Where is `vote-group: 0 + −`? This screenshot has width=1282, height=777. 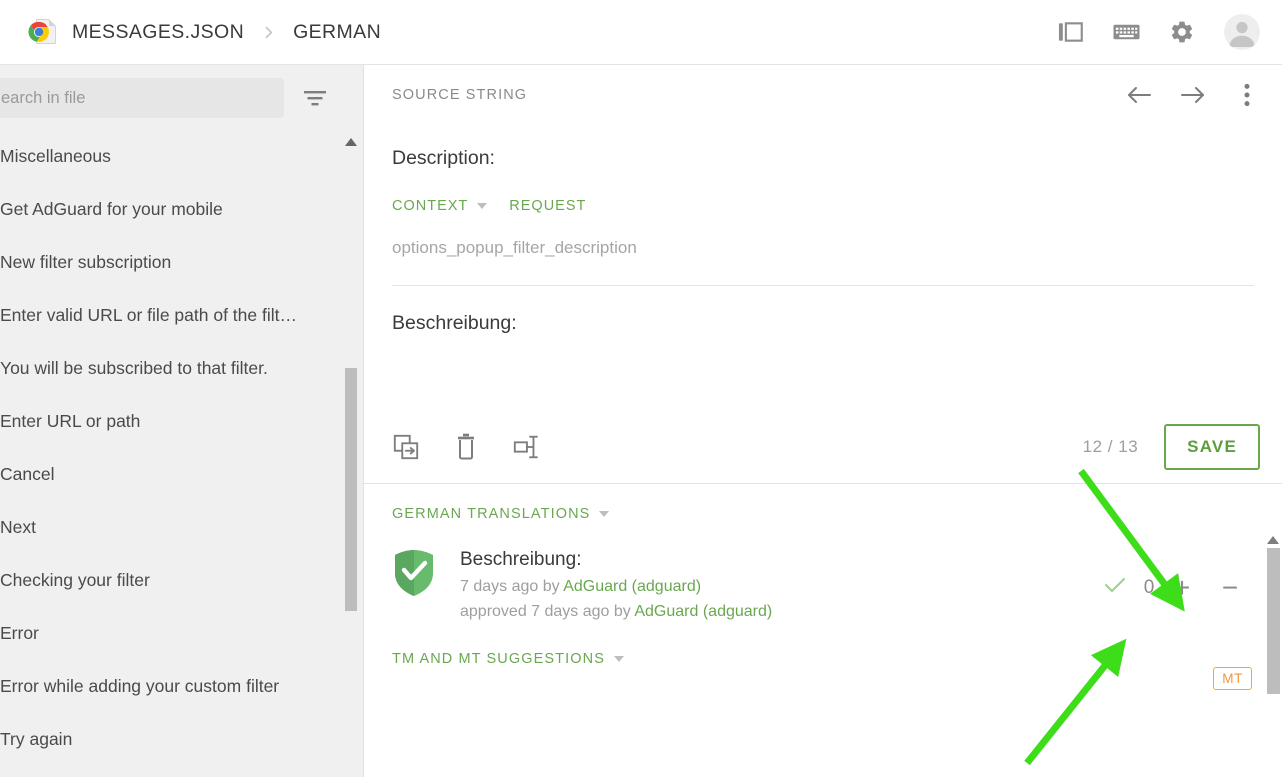
vote-group: 0 + − is located at coordinates (1179, 587).